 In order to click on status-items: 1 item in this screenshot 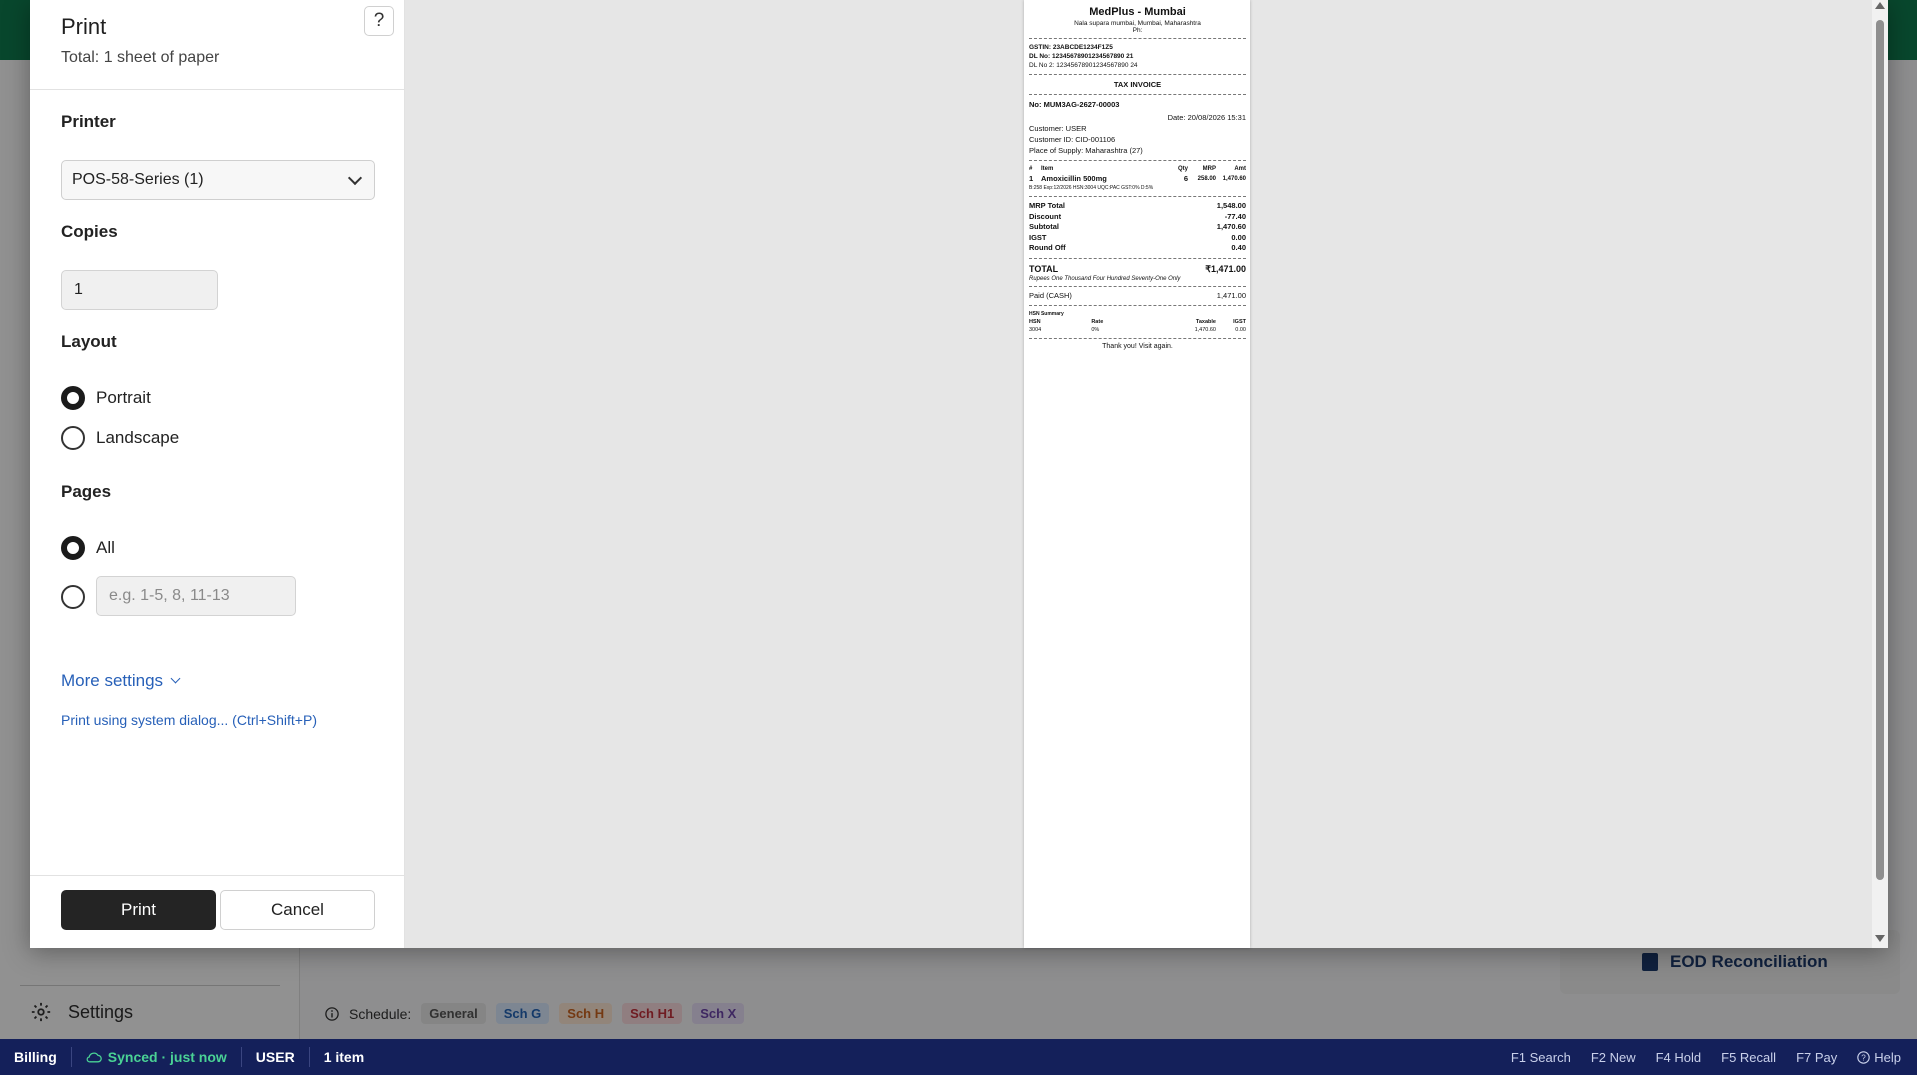, I will do `click(344, 1057)`.